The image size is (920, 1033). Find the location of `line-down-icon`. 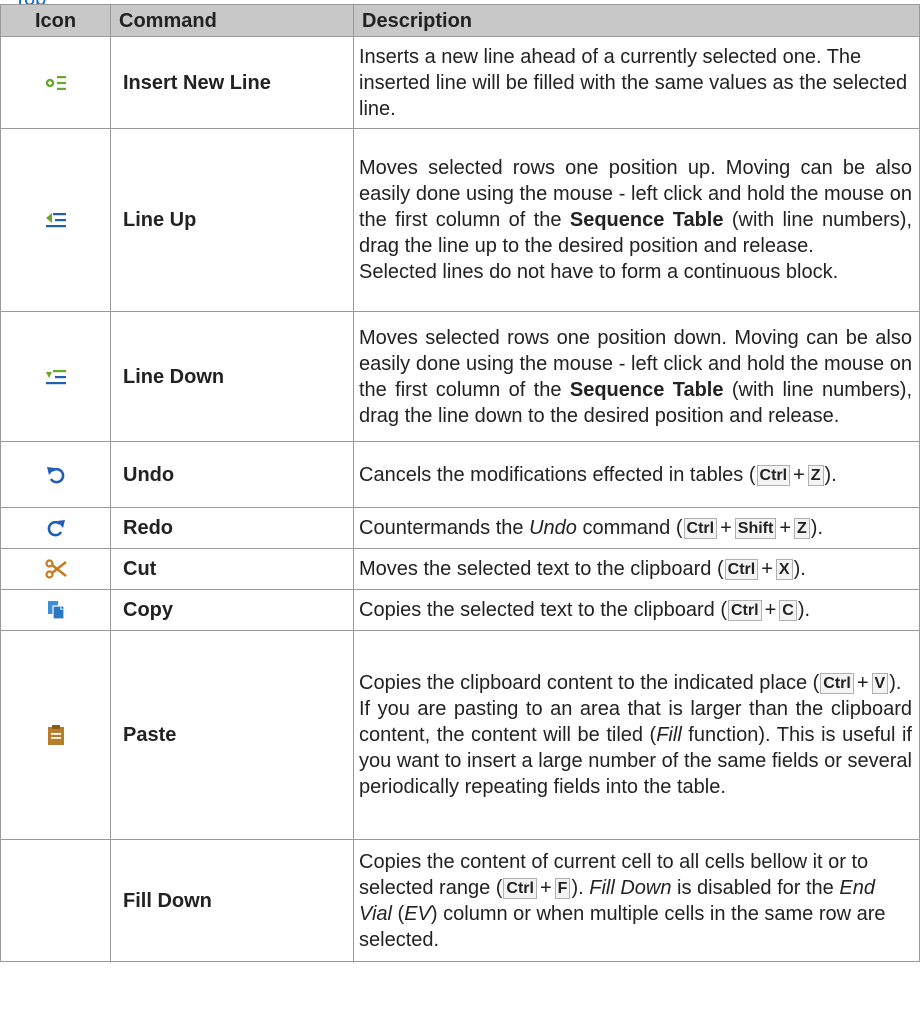

line-down-icon is located at coordinates (55, 376).